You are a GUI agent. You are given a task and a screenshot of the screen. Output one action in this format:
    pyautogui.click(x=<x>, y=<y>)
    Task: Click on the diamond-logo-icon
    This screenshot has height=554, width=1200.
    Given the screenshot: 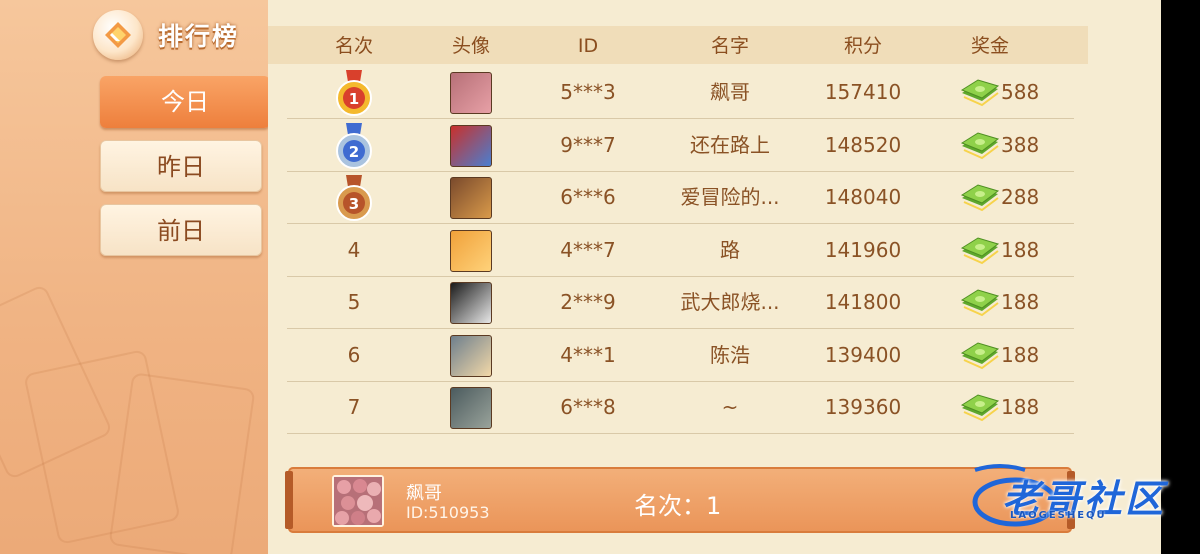 What is the action you would take?
    pyautogui.click(x=118, y=35)
    